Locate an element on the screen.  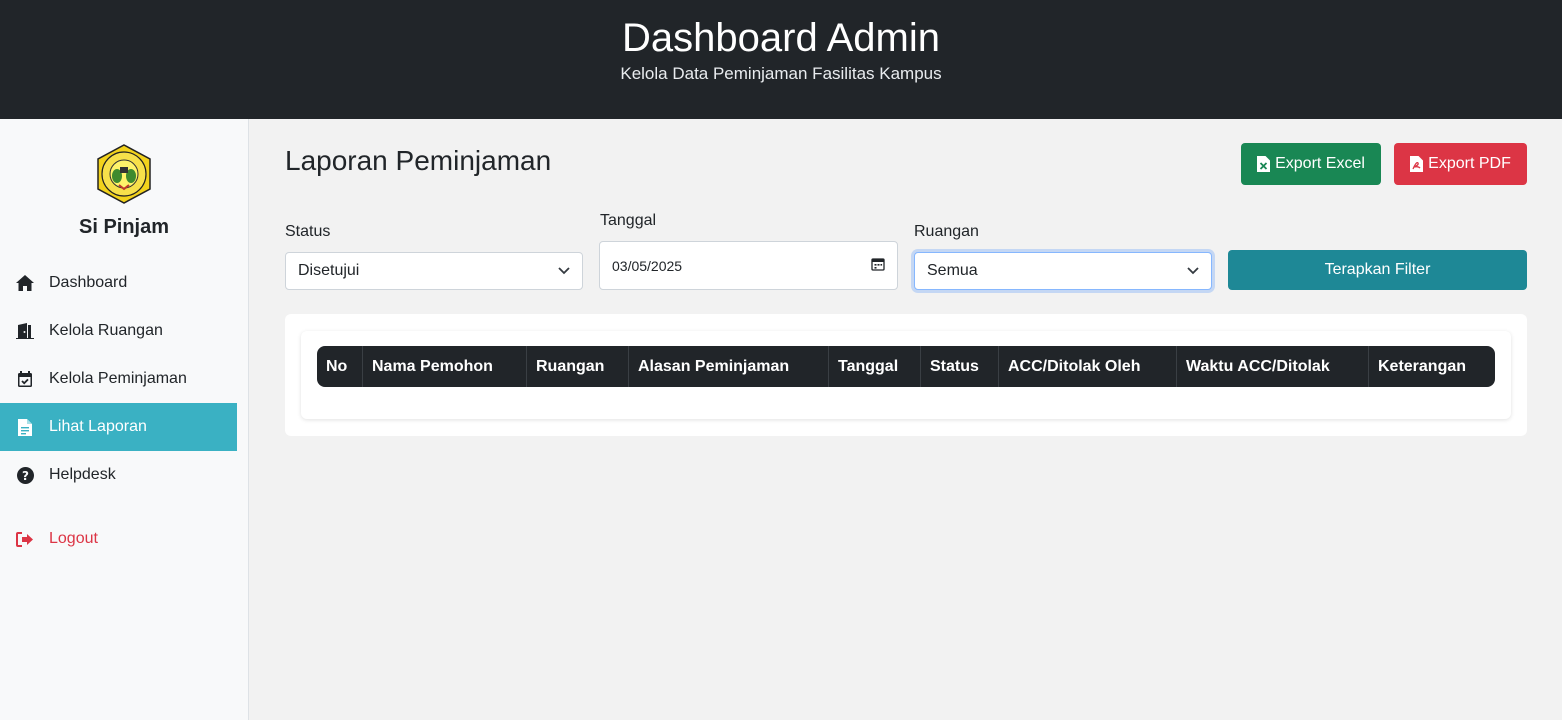
question-circle-icon: ? is located at coordinates (25, 475).